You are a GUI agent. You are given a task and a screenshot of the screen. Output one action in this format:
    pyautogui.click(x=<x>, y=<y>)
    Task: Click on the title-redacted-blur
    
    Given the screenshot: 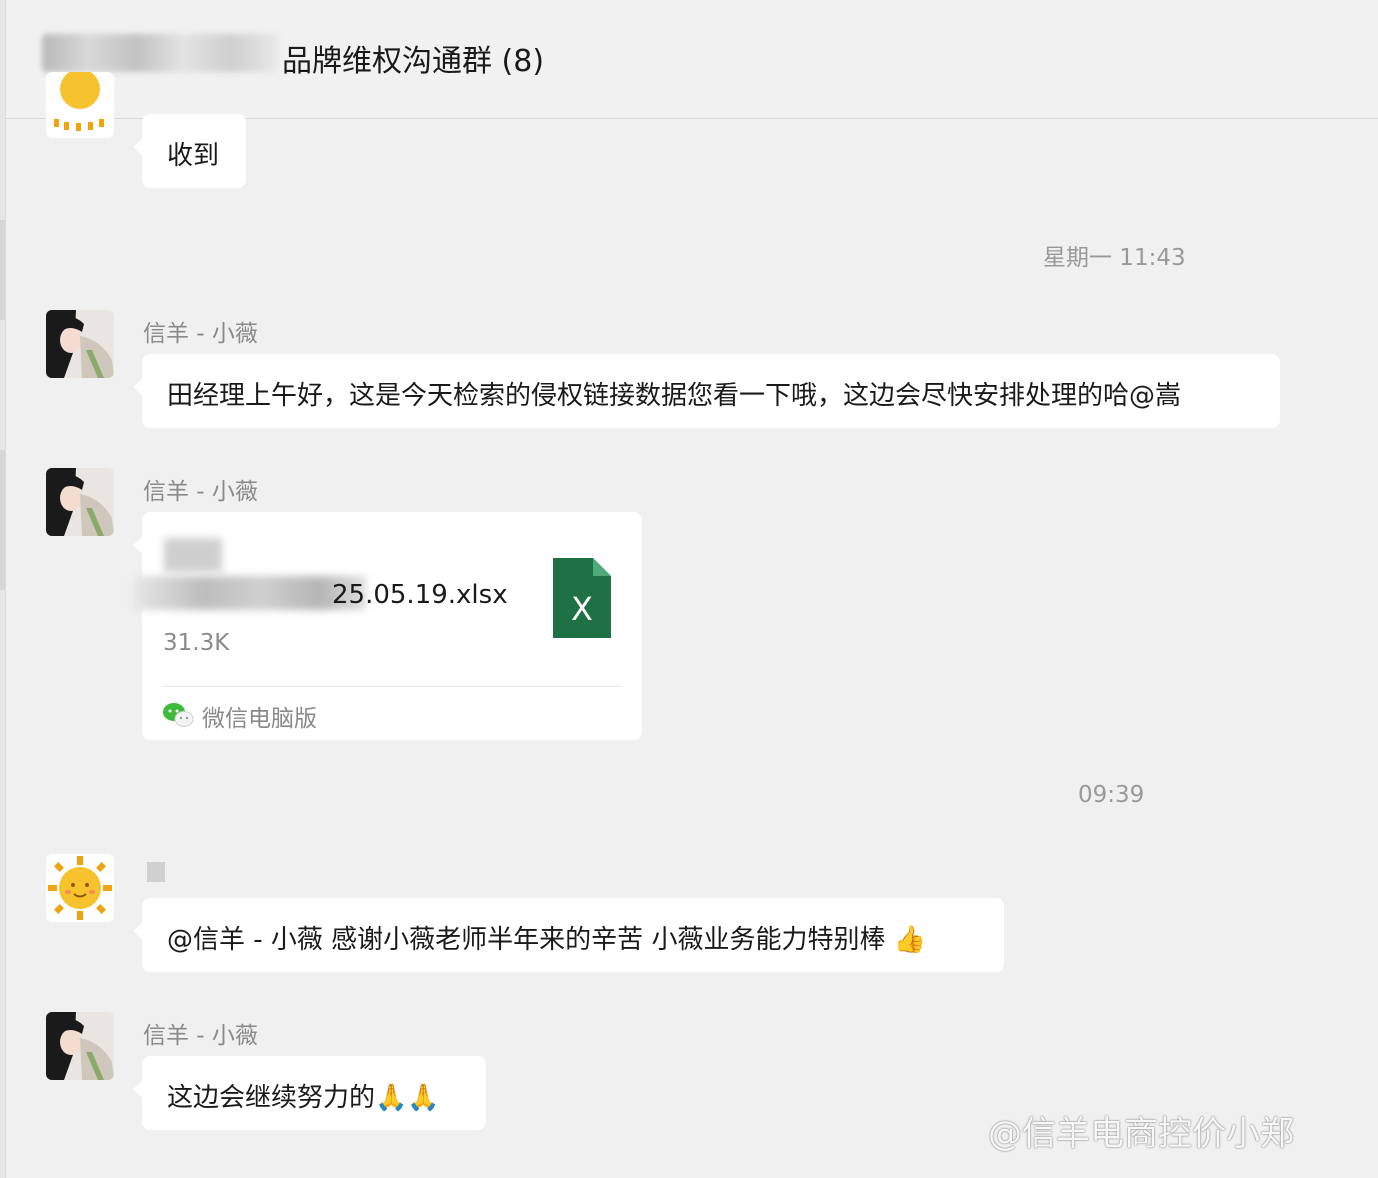 What is the action you would take?
    pyautogui.click(x=160, y=53)
    